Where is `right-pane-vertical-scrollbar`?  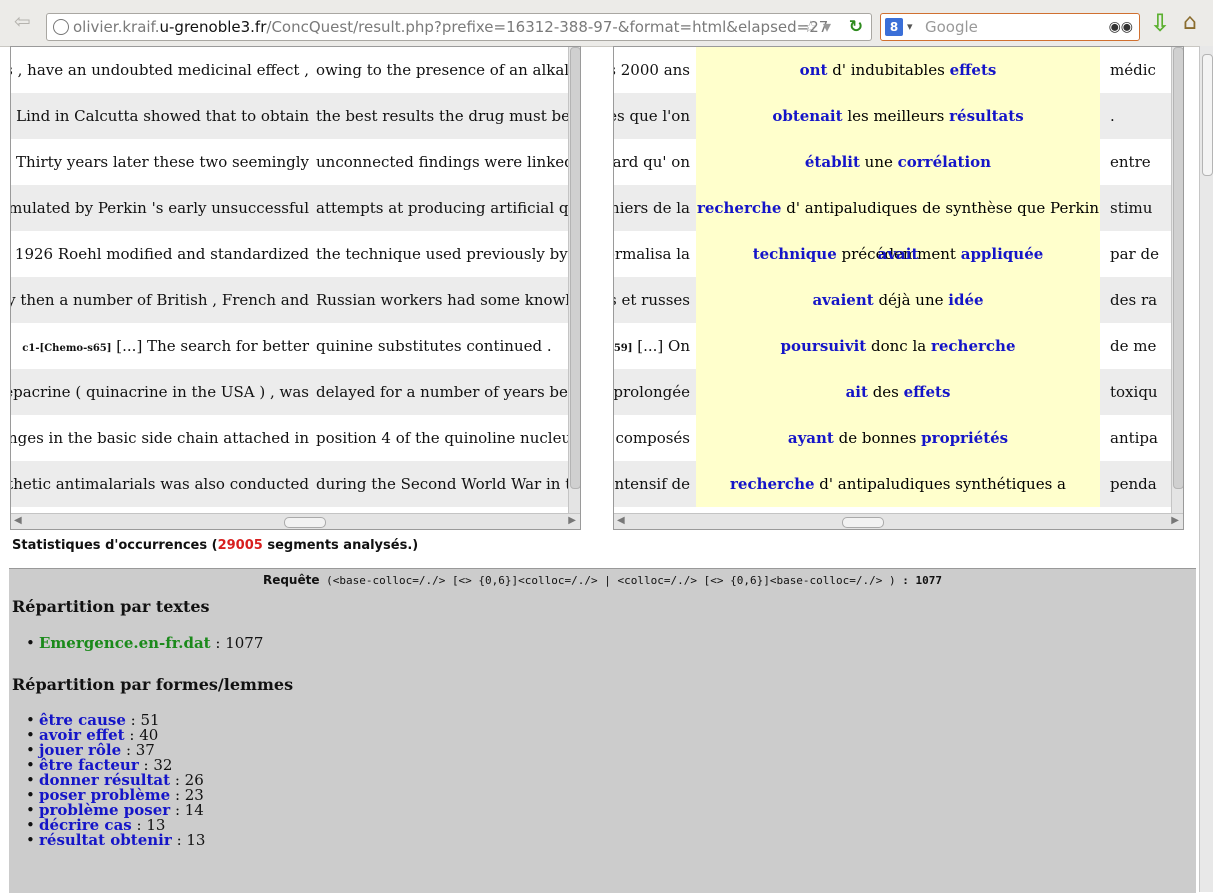 right-pane-vertical-scrollbar is located at coordinates (1177, 280).